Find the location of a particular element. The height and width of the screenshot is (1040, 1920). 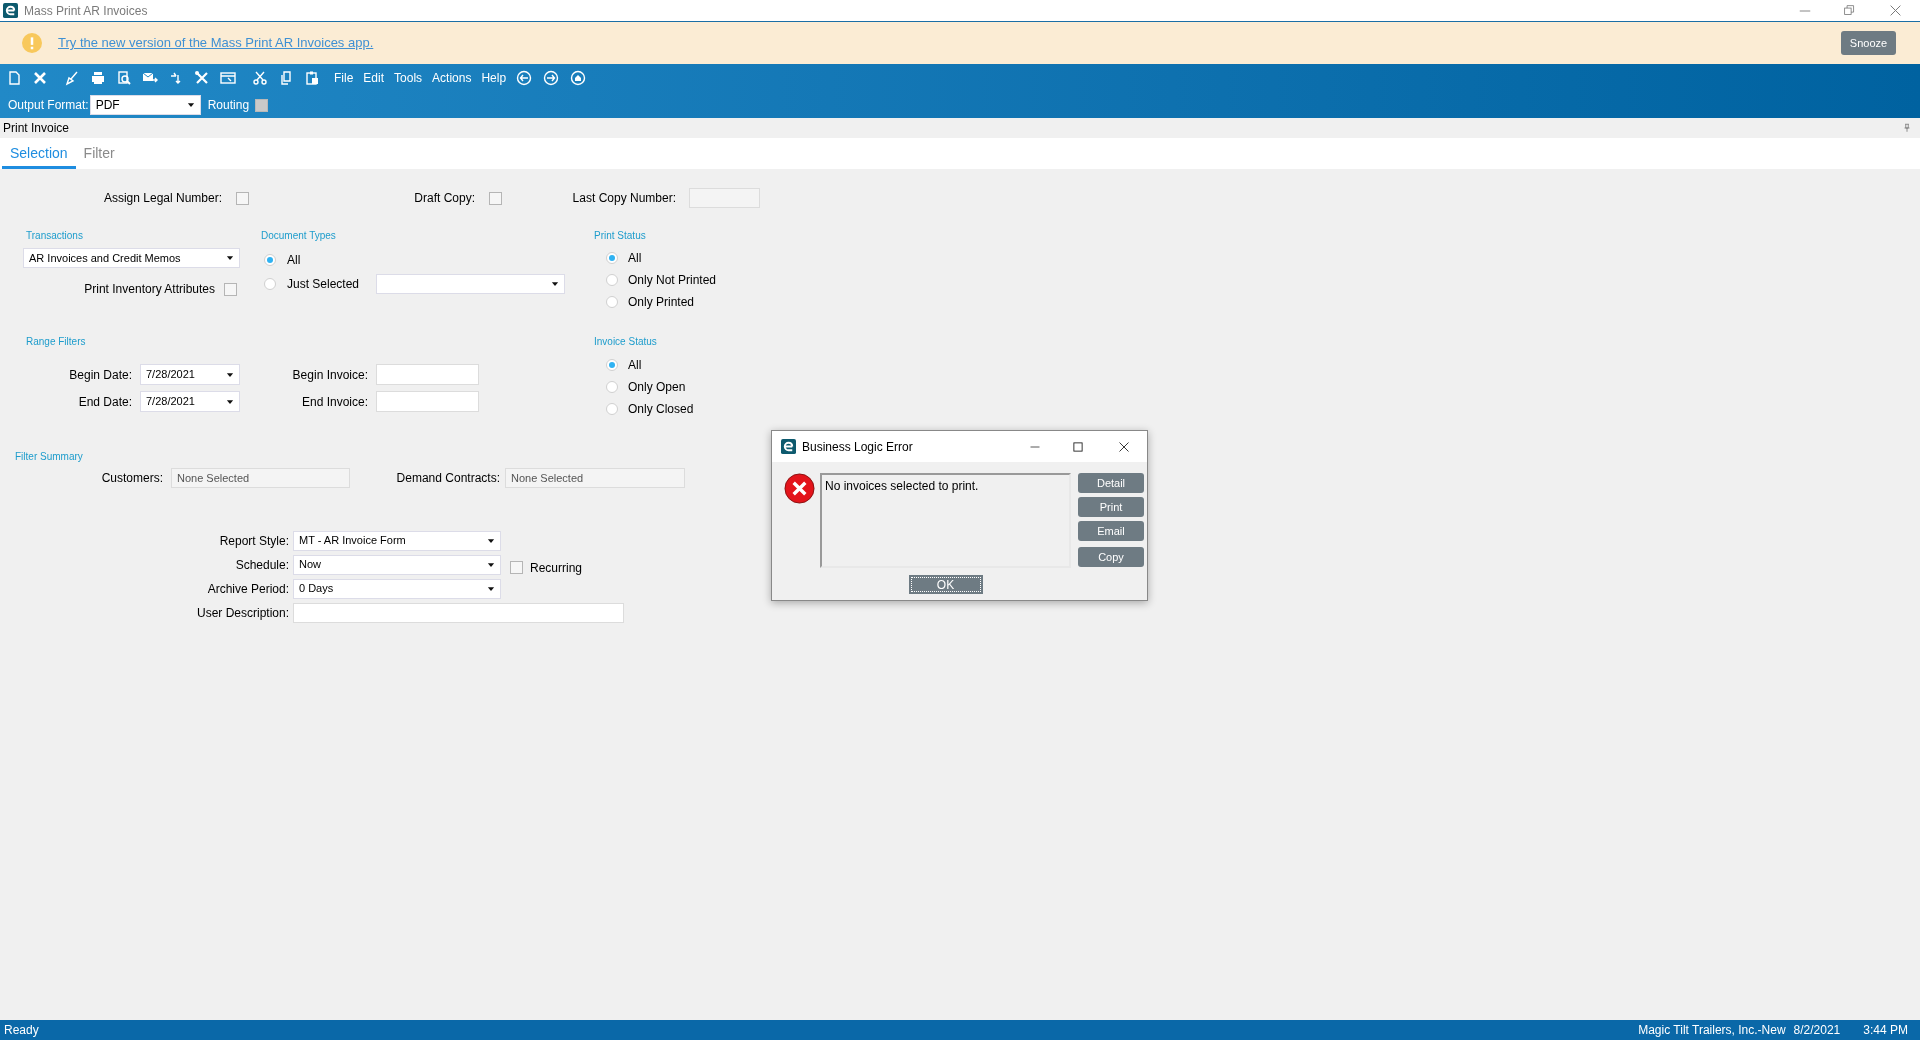

ok-button: OK is located at coordinates (945, 584).